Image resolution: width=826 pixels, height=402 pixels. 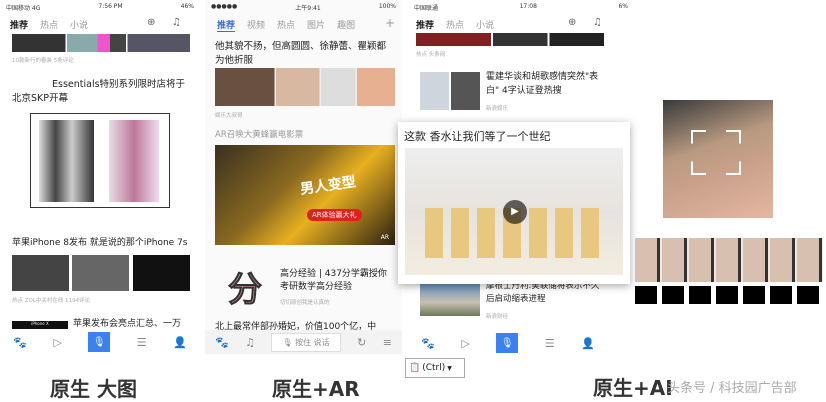 I want to click on ctrl-label: (Ctrl), so click(x=434, y=368).